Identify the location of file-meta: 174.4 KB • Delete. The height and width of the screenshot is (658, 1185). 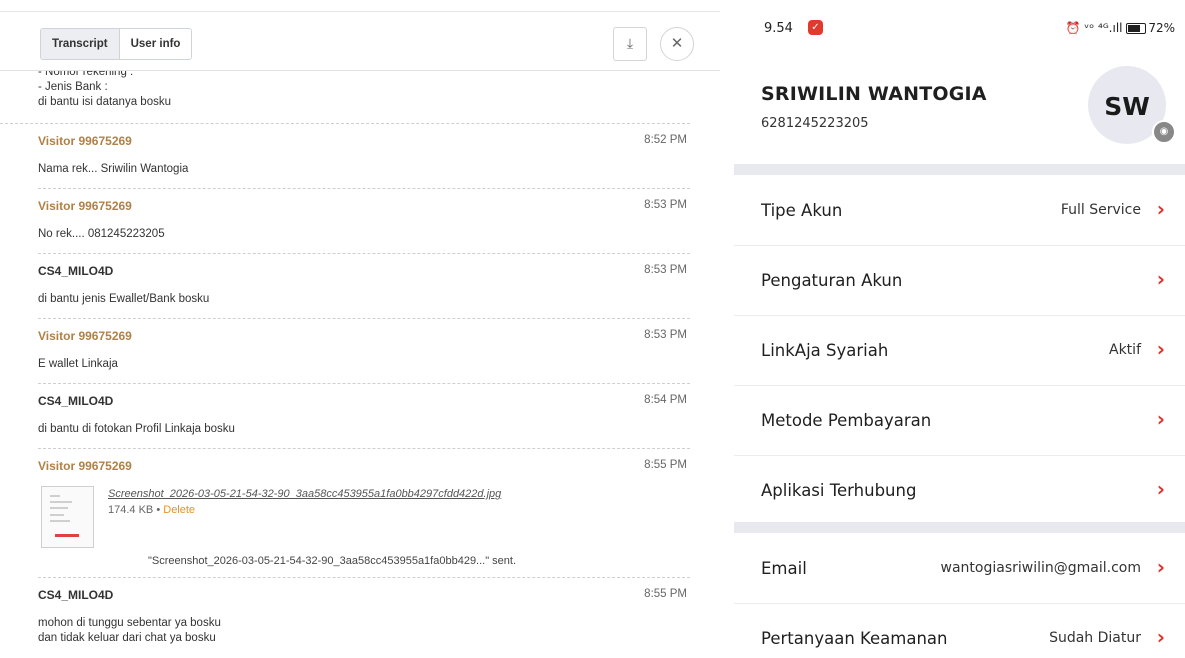
(151, 510).